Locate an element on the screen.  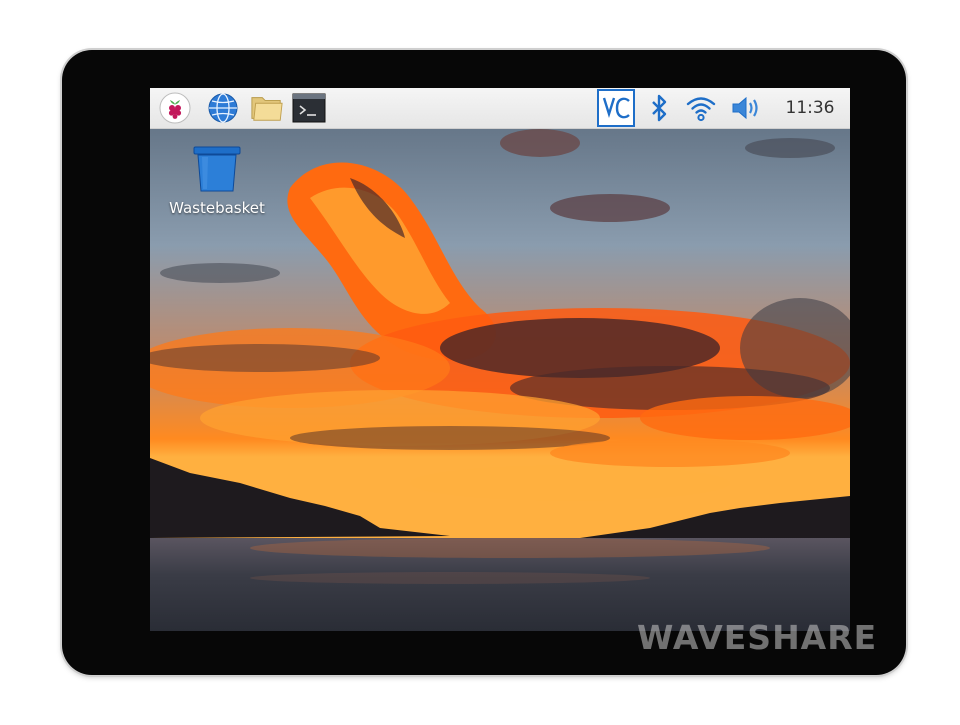
waveshare-watermark: WAVESHARE is located at coordinates (757, 637).